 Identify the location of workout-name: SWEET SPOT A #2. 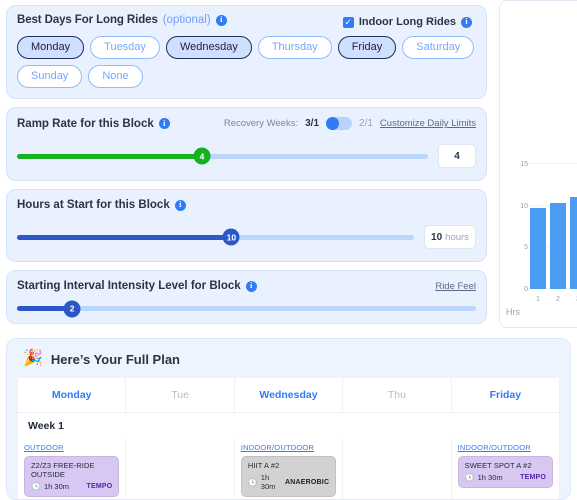
(498, 465).